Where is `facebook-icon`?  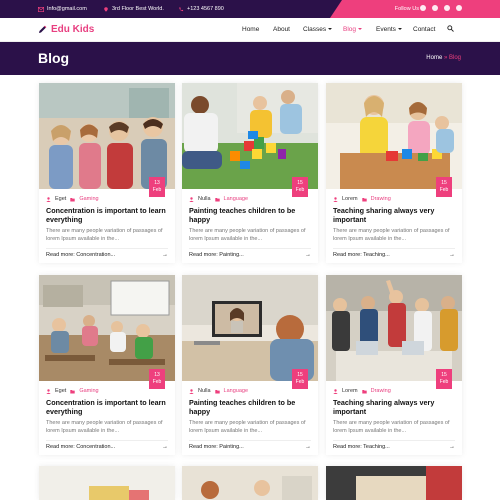
facebook-icon is located at coordinates (423, 8).